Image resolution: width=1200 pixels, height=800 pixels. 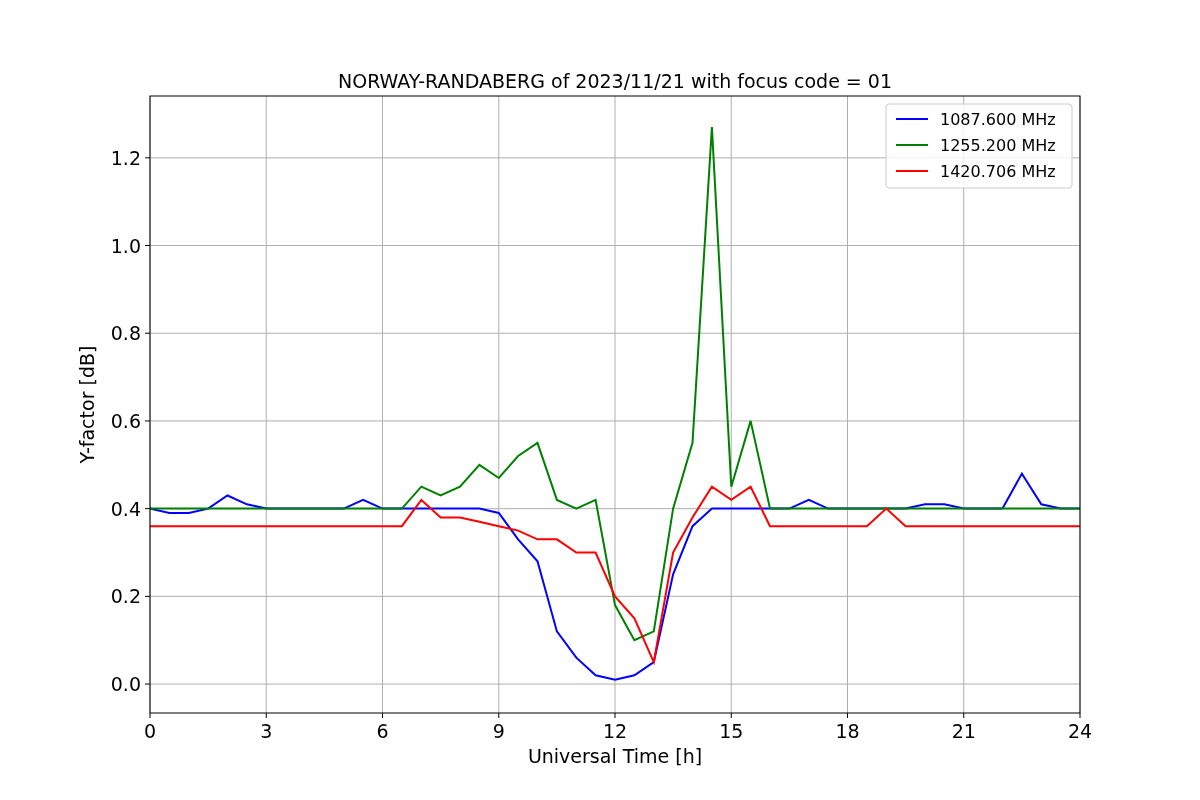 What do you see at coordinates (615, 756) in the screenshot?
I see `x-axis-label: Universal Time [h]` at bounding box center [615, 756].